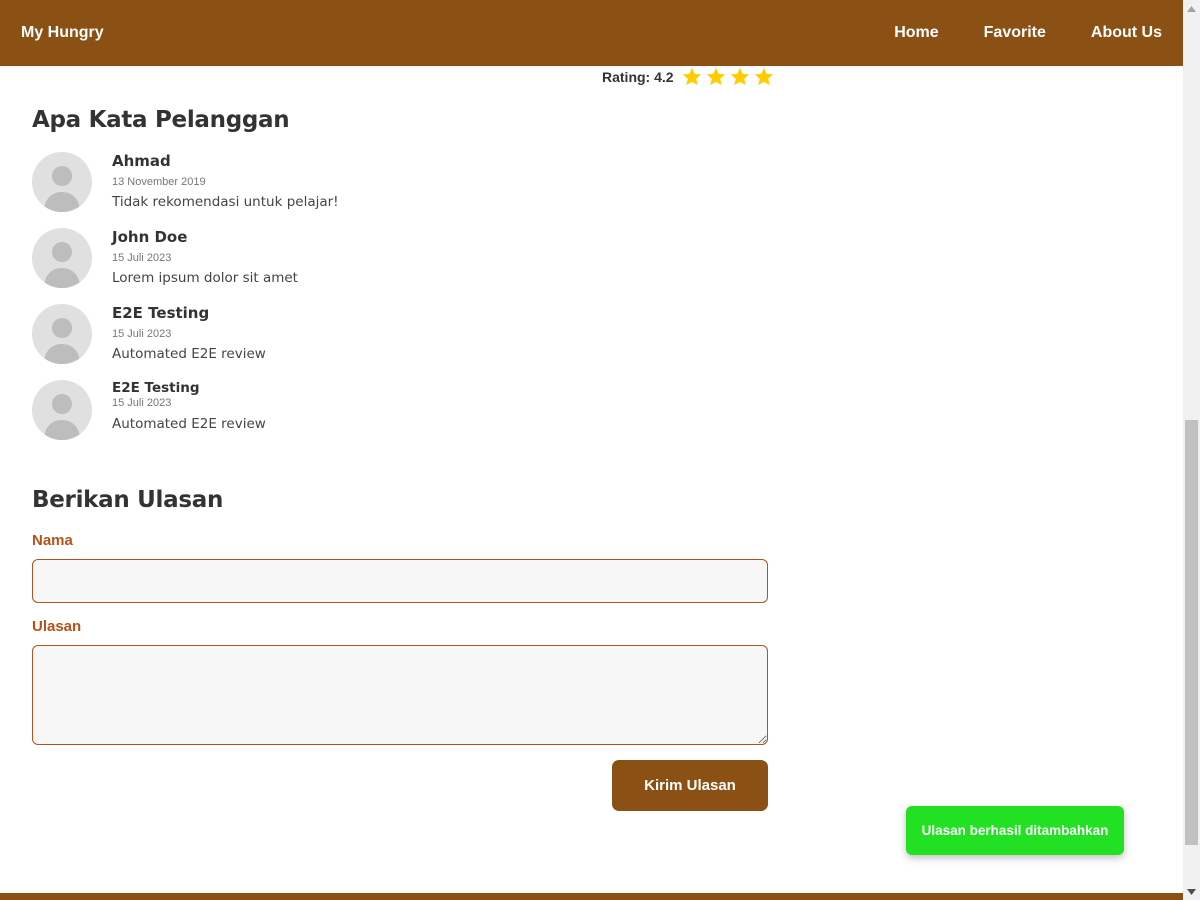  I want to click on review-form-title: Berikan Ulasan, so click(128, 500).